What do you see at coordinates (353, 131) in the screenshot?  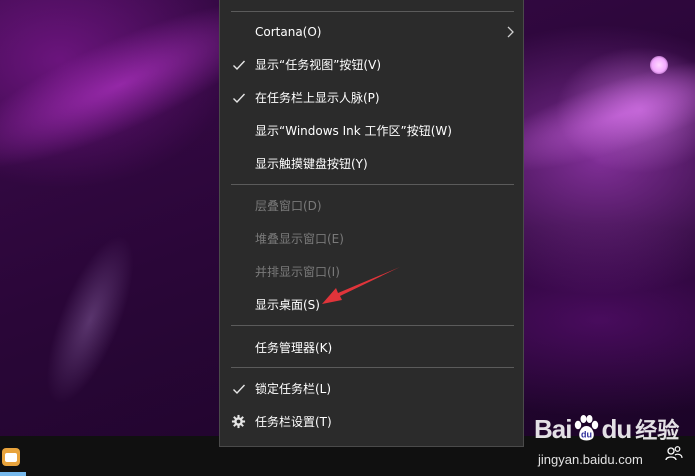 I see `menu-item-label: 显示“Windows Ink 工作区”按钮(W)` at bounding box center [353, 131].